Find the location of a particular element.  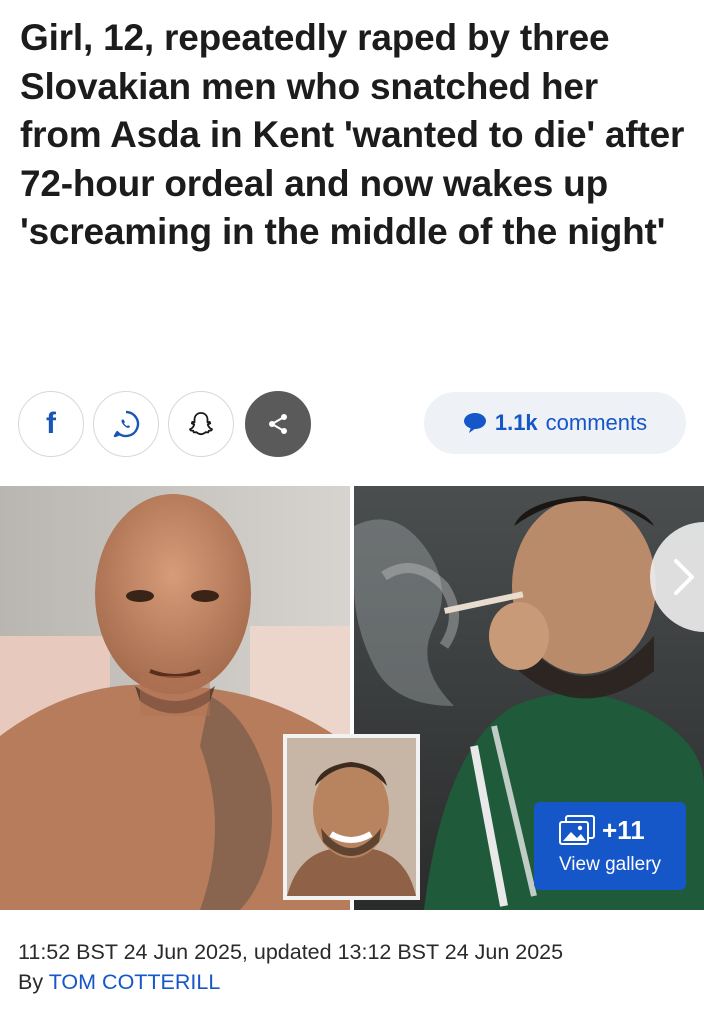

snapchat-icon is located at coordinates (201, 424).